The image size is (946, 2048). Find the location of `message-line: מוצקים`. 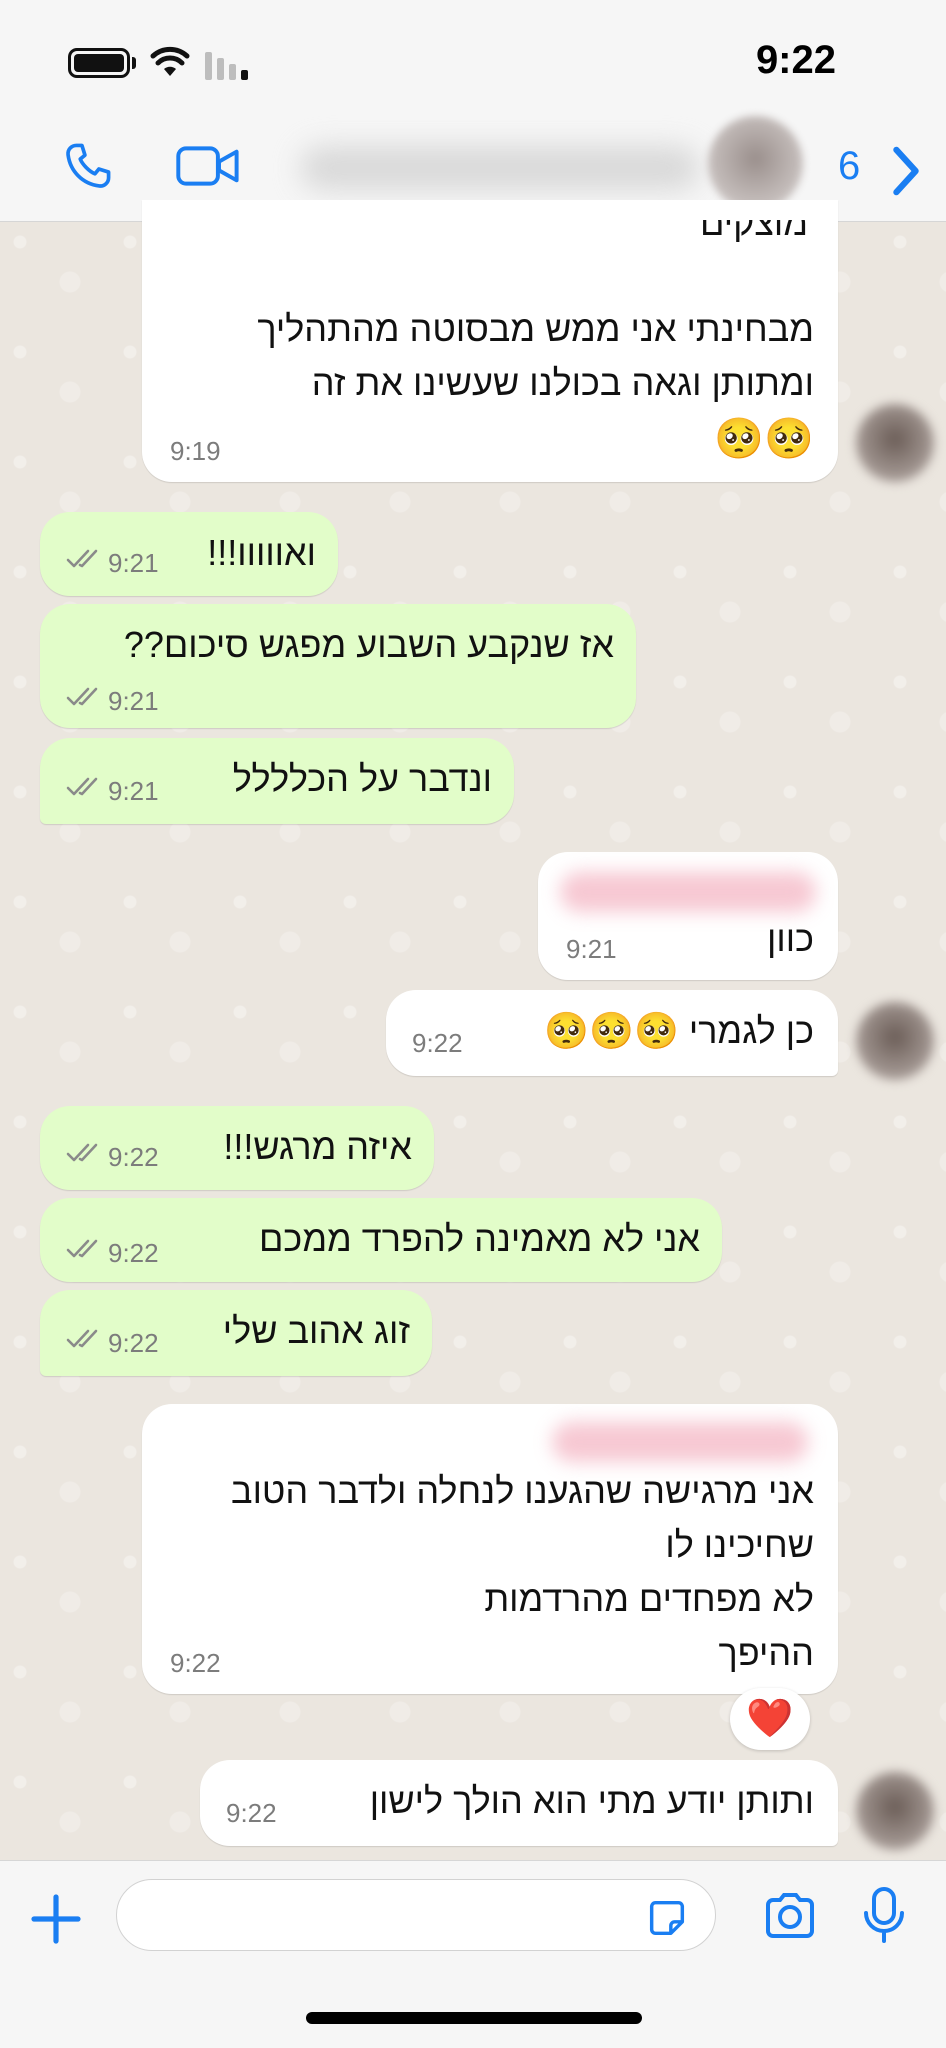

message-line: מוצקים is located at coordinates (754, 222).